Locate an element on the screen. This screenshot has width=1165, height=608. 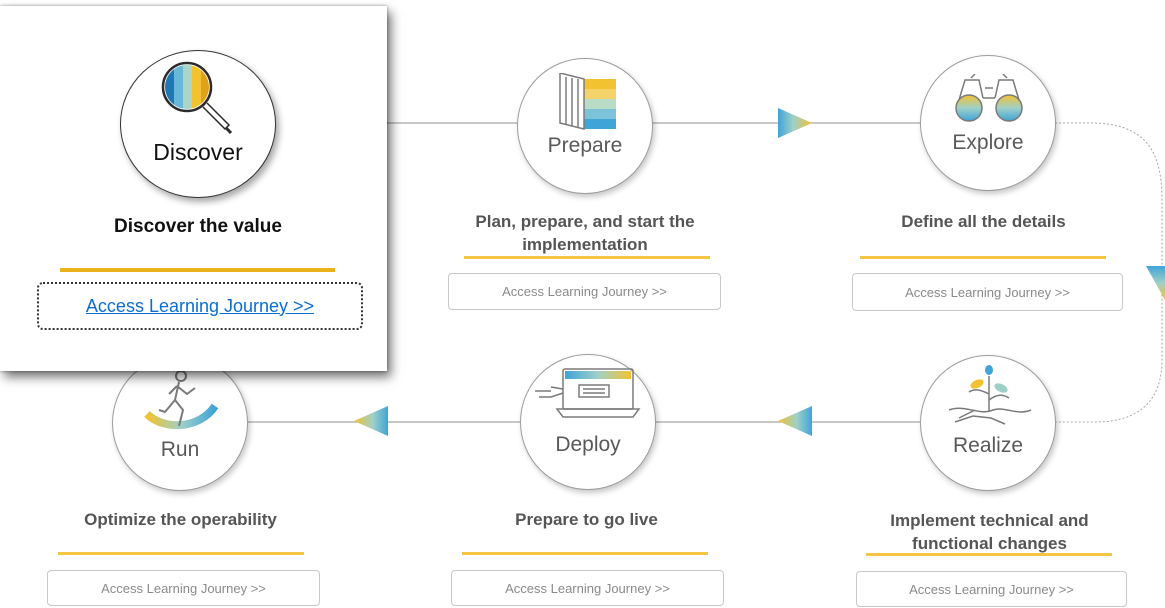
magnifier-icon is located at coordinates (197, 98).